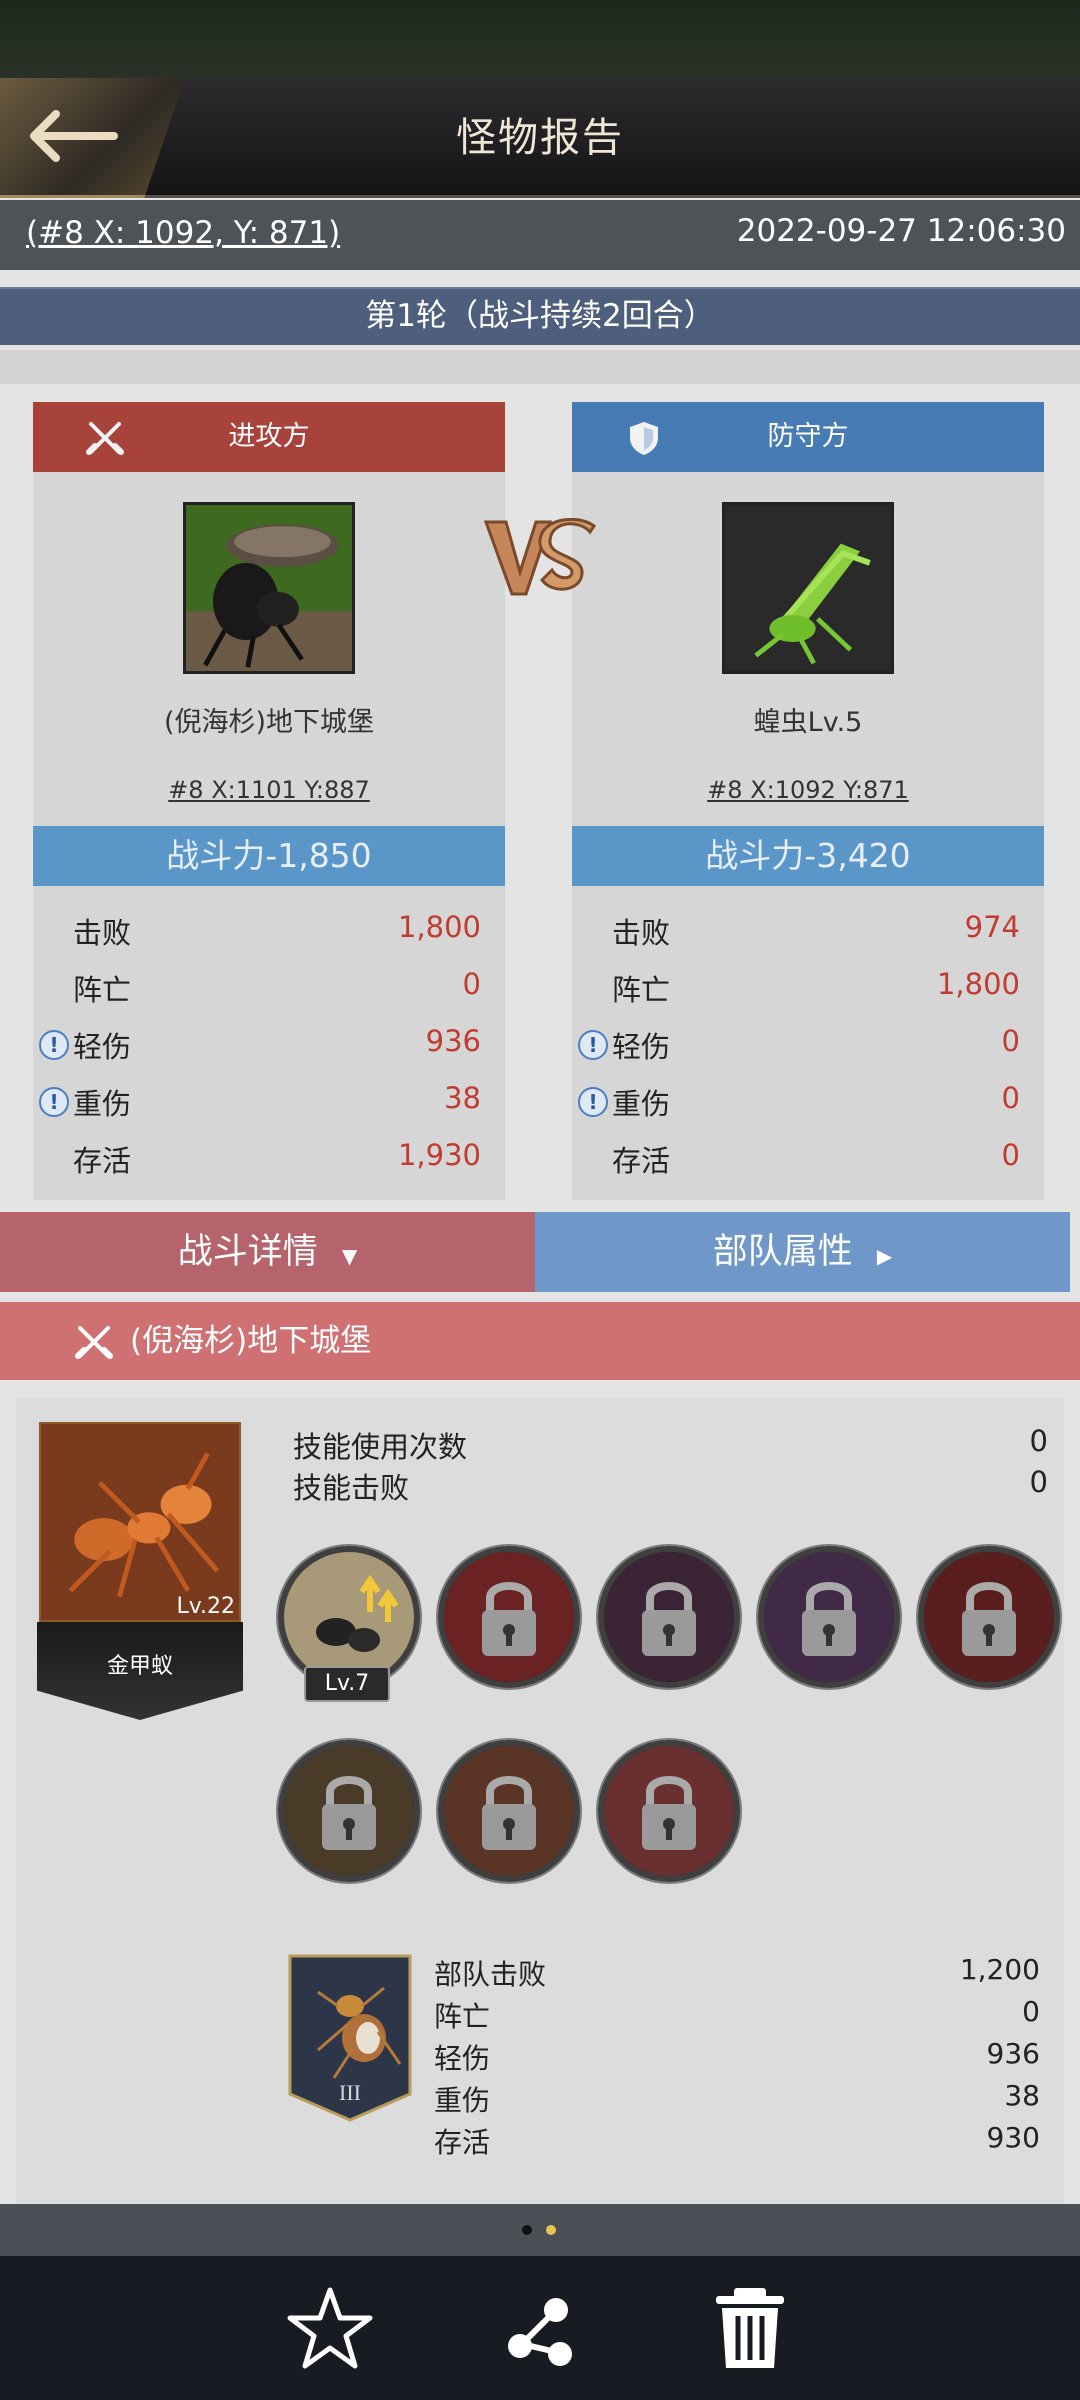 Image resolution: width=1080 pixels, height=2400 pixels. I want to click on hero-name: 金甲蚁, so click(139, 1666).